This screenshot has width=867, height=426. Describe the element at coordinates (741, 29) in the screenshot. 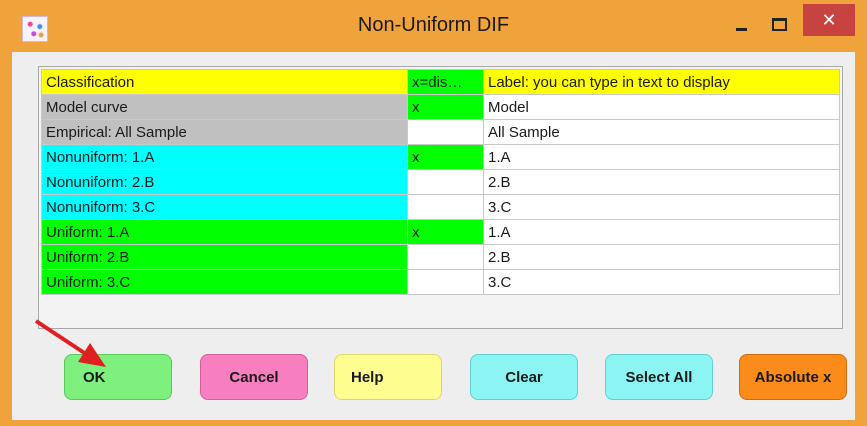

I see `minimize-icon` at that location.